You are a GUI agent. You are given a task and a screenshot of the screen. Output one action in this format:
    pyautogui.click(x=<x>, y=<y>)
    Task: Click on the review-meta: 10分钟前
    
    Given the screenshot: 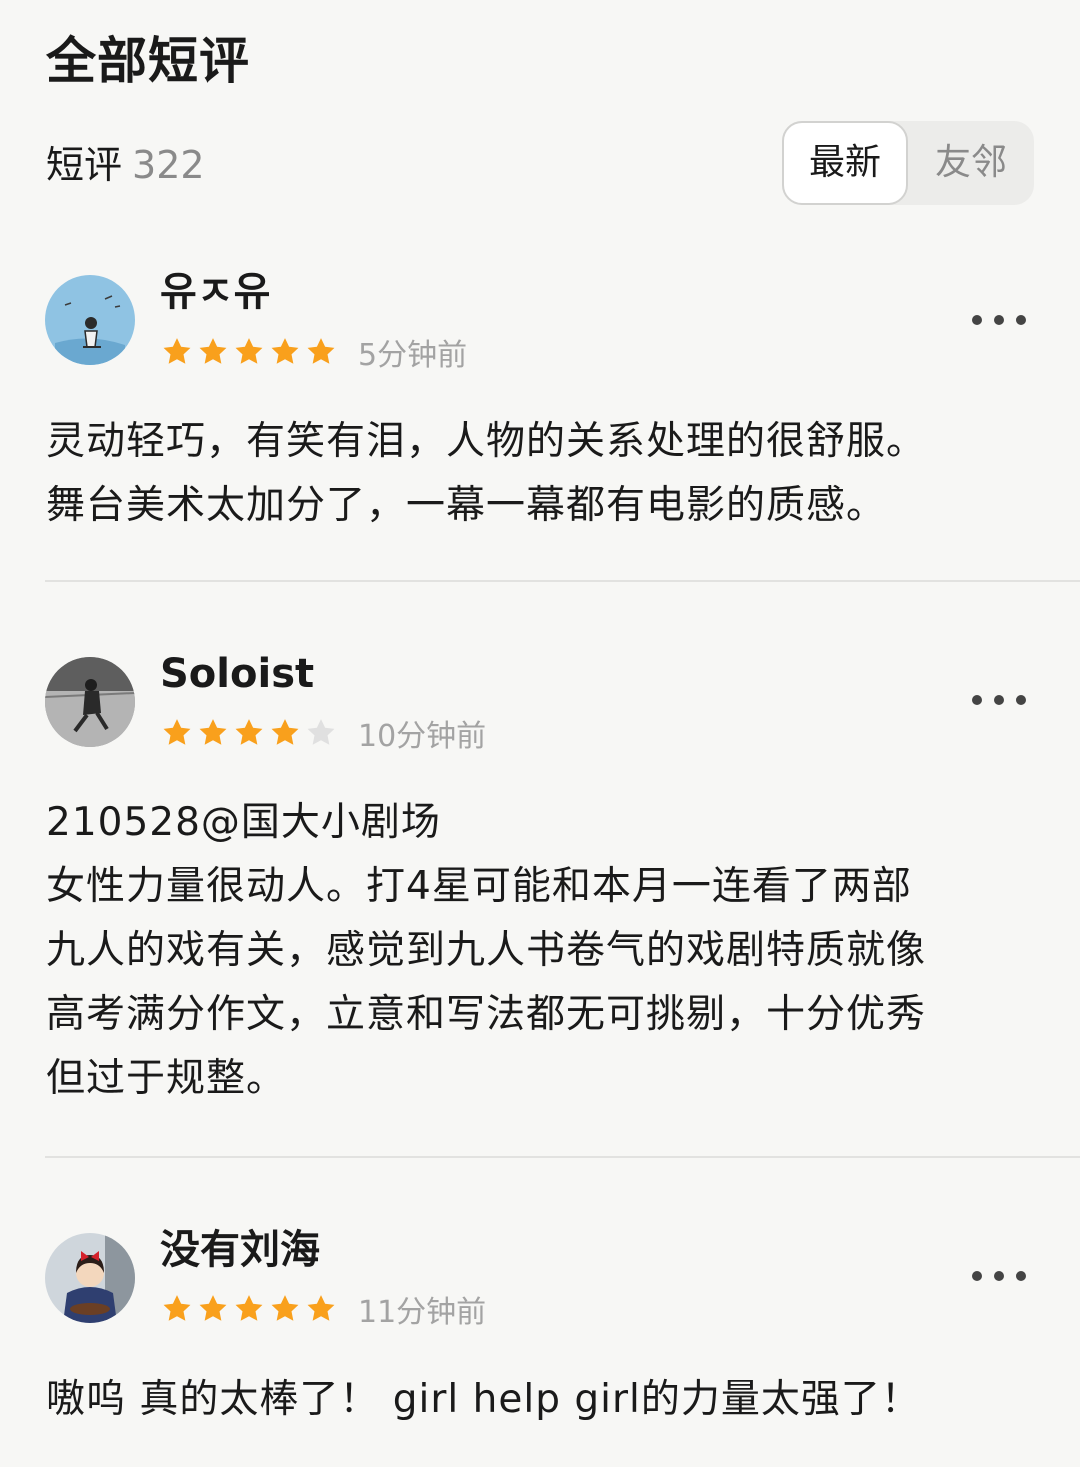 What is the action you would take?
    pyautogui.click(x=323, y=733)
    